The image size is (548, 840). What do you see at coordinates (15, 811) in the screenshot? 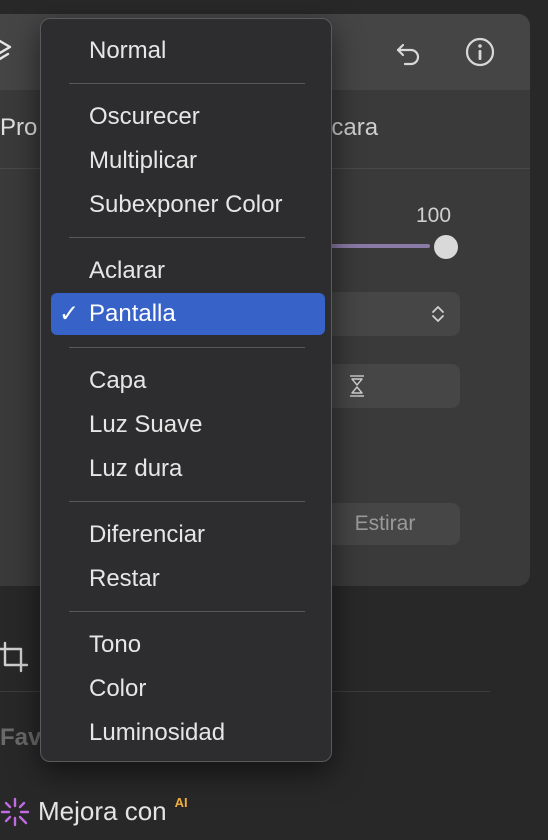
I see `sparkle-icon` at bounding box center [15, 811].